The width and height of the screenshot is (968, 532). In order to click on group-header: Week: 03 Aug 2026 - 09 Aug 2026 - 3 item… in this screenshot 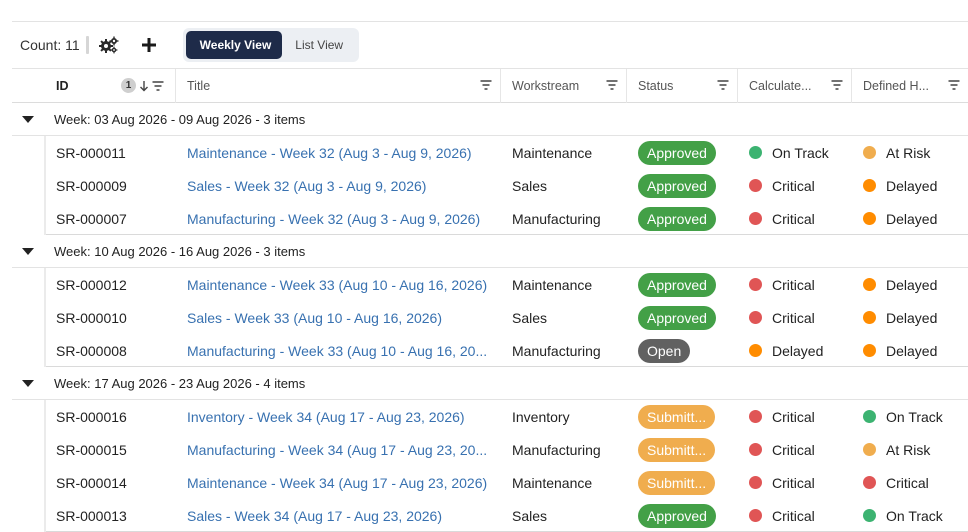, I will do `click(490, 119)`.